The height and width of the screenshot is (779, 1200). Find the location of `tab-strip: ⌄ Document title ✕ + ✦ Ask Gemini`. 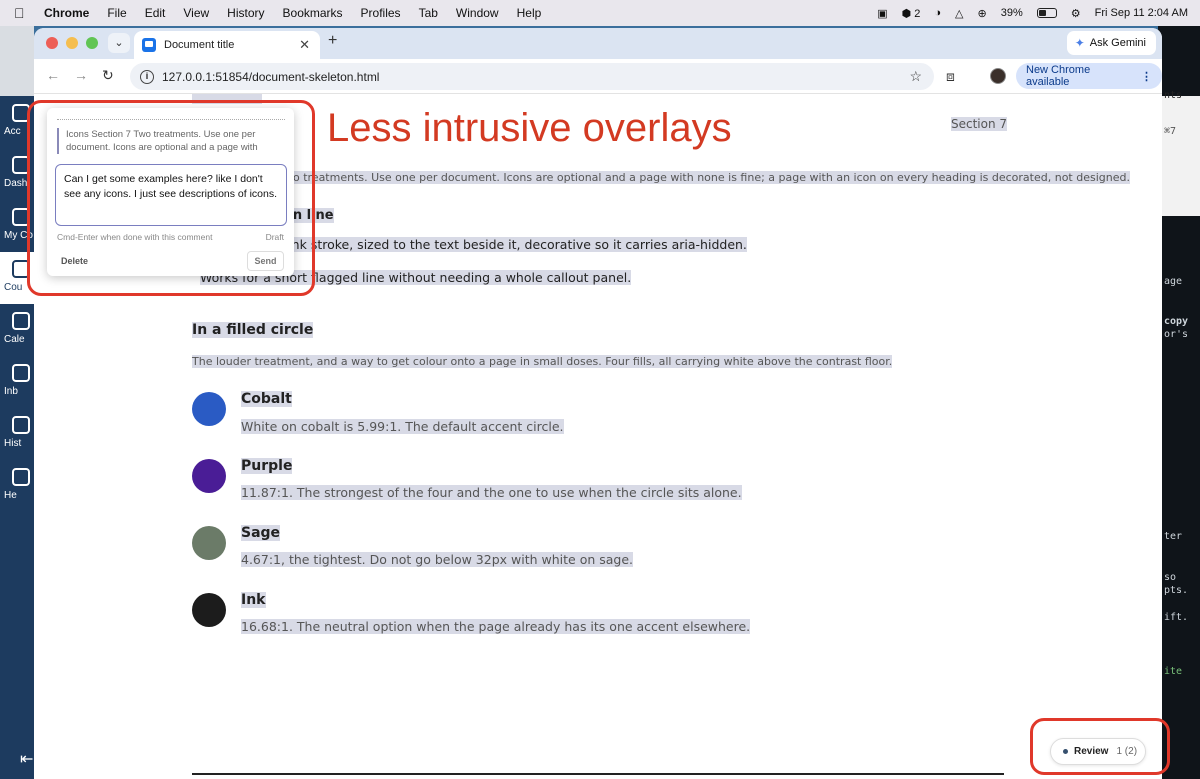

tab-strip: ⌄ Document title ✕ + ✦ Ask Gemini is located at coordinates (598, 43).